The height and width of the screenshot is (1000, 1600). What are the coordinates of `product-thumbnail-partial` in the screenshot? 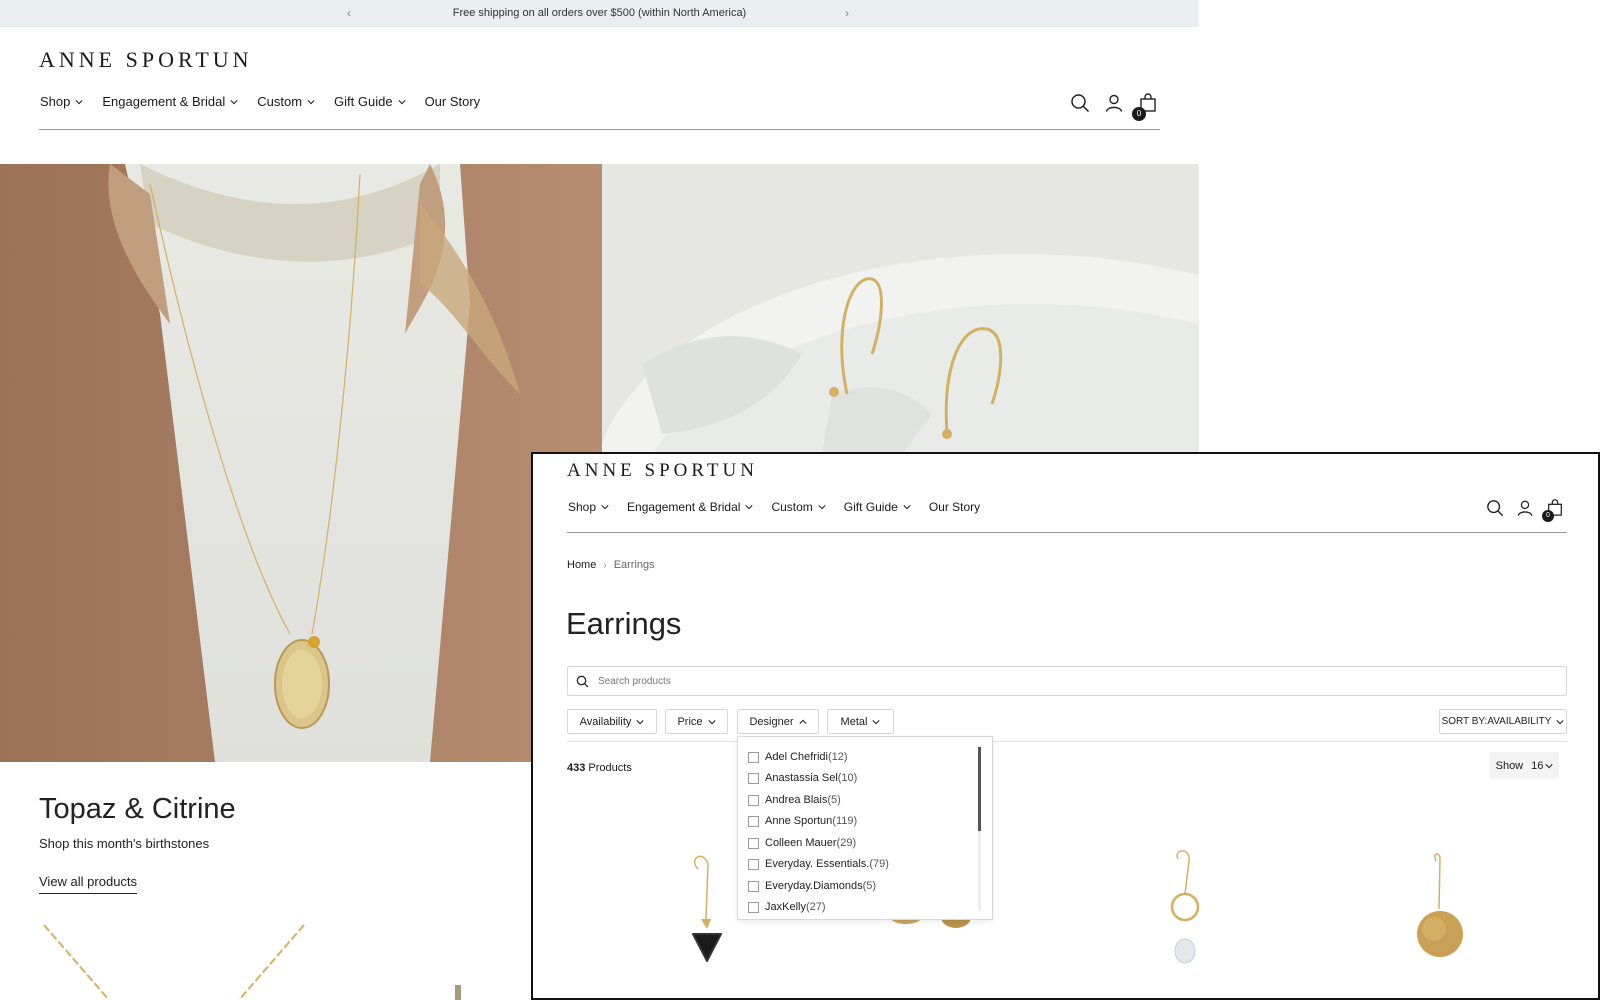 It's located at (458, 992).